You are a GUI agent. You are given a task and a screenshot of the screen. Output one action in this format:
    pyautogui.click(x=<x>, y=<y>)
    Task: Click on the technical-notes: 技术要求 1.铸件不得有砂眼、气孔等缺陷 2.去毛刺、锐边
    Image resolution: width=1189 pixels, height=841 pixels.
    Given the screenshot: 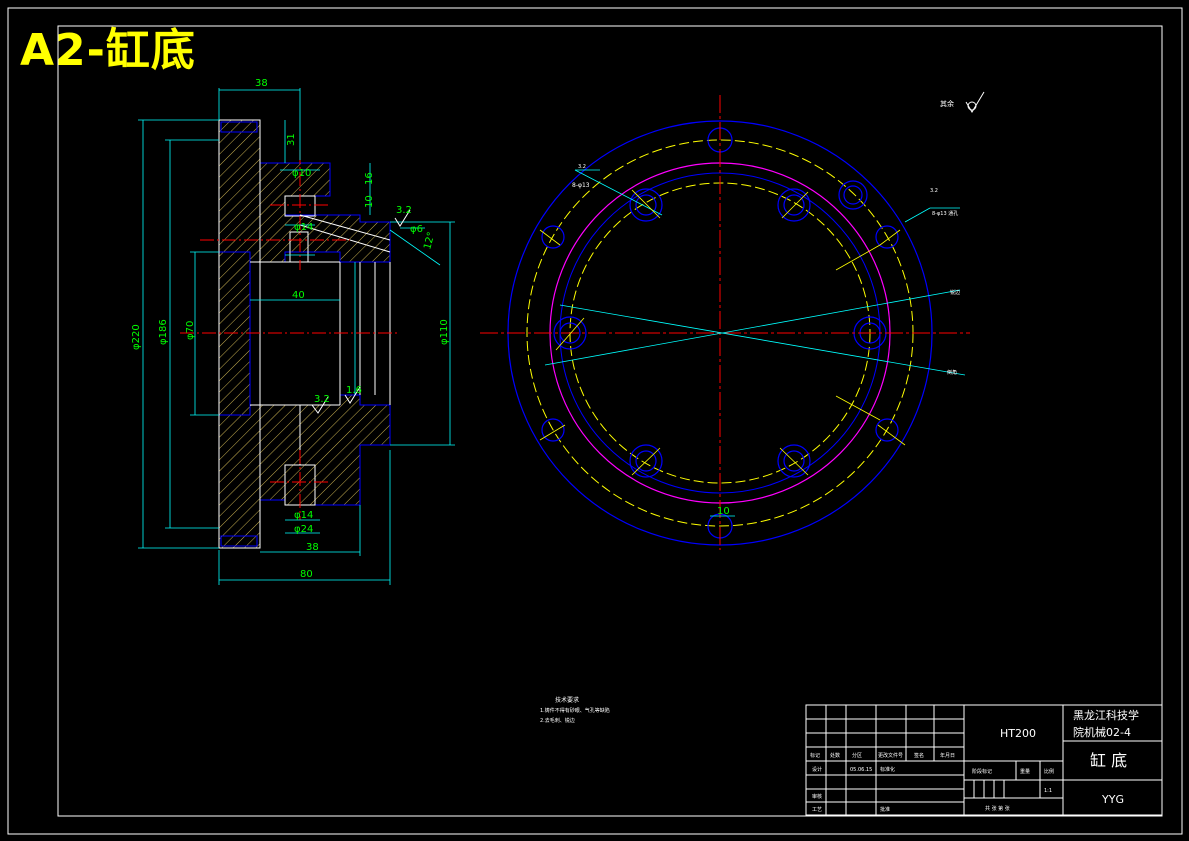 What is the action you would take?
    pyautogui.click(x=575, y=710)
    